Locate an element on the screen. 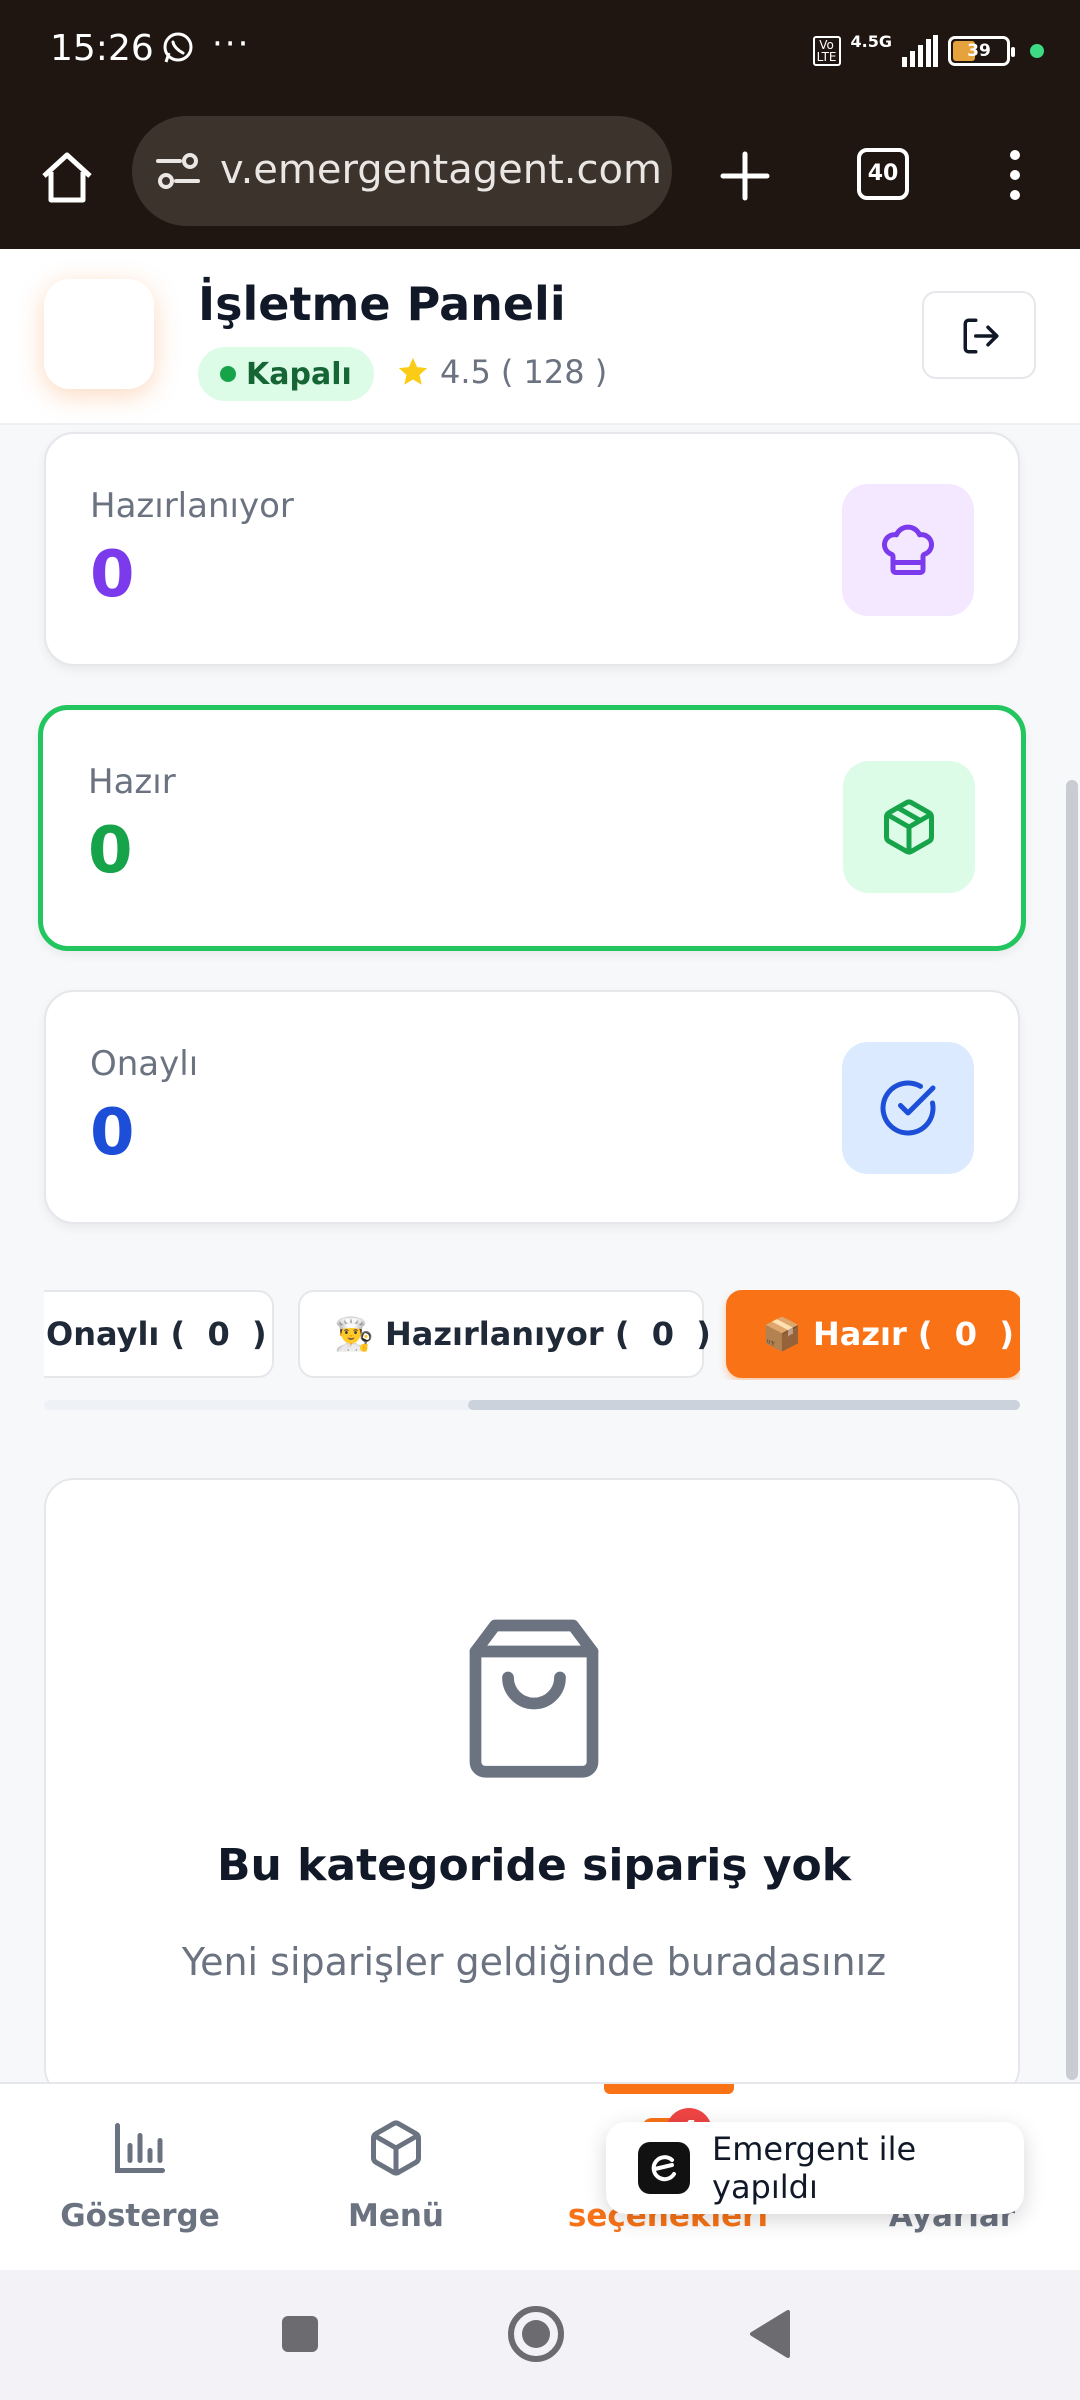 The width and height of the screenshot is (1080, 2400). shopping-bag-icon is located at coordinates (534, 1698).